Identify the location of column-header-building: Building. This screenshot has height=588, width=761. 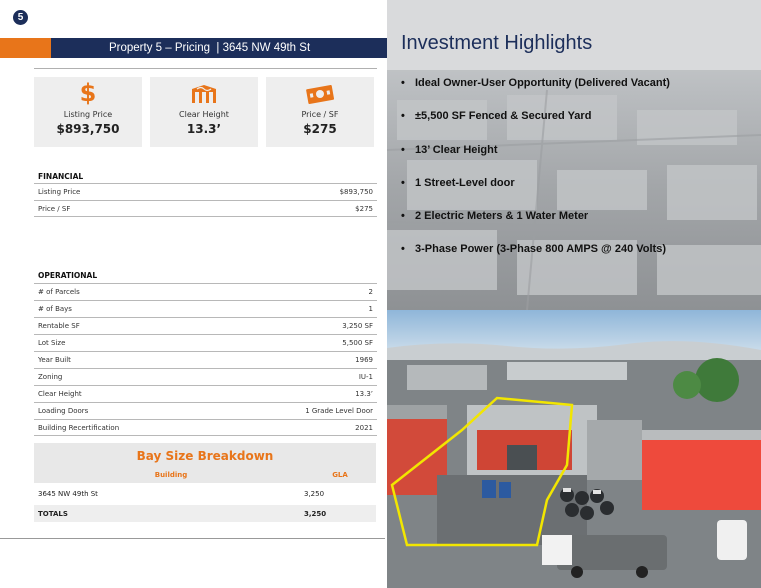
(171, 475).